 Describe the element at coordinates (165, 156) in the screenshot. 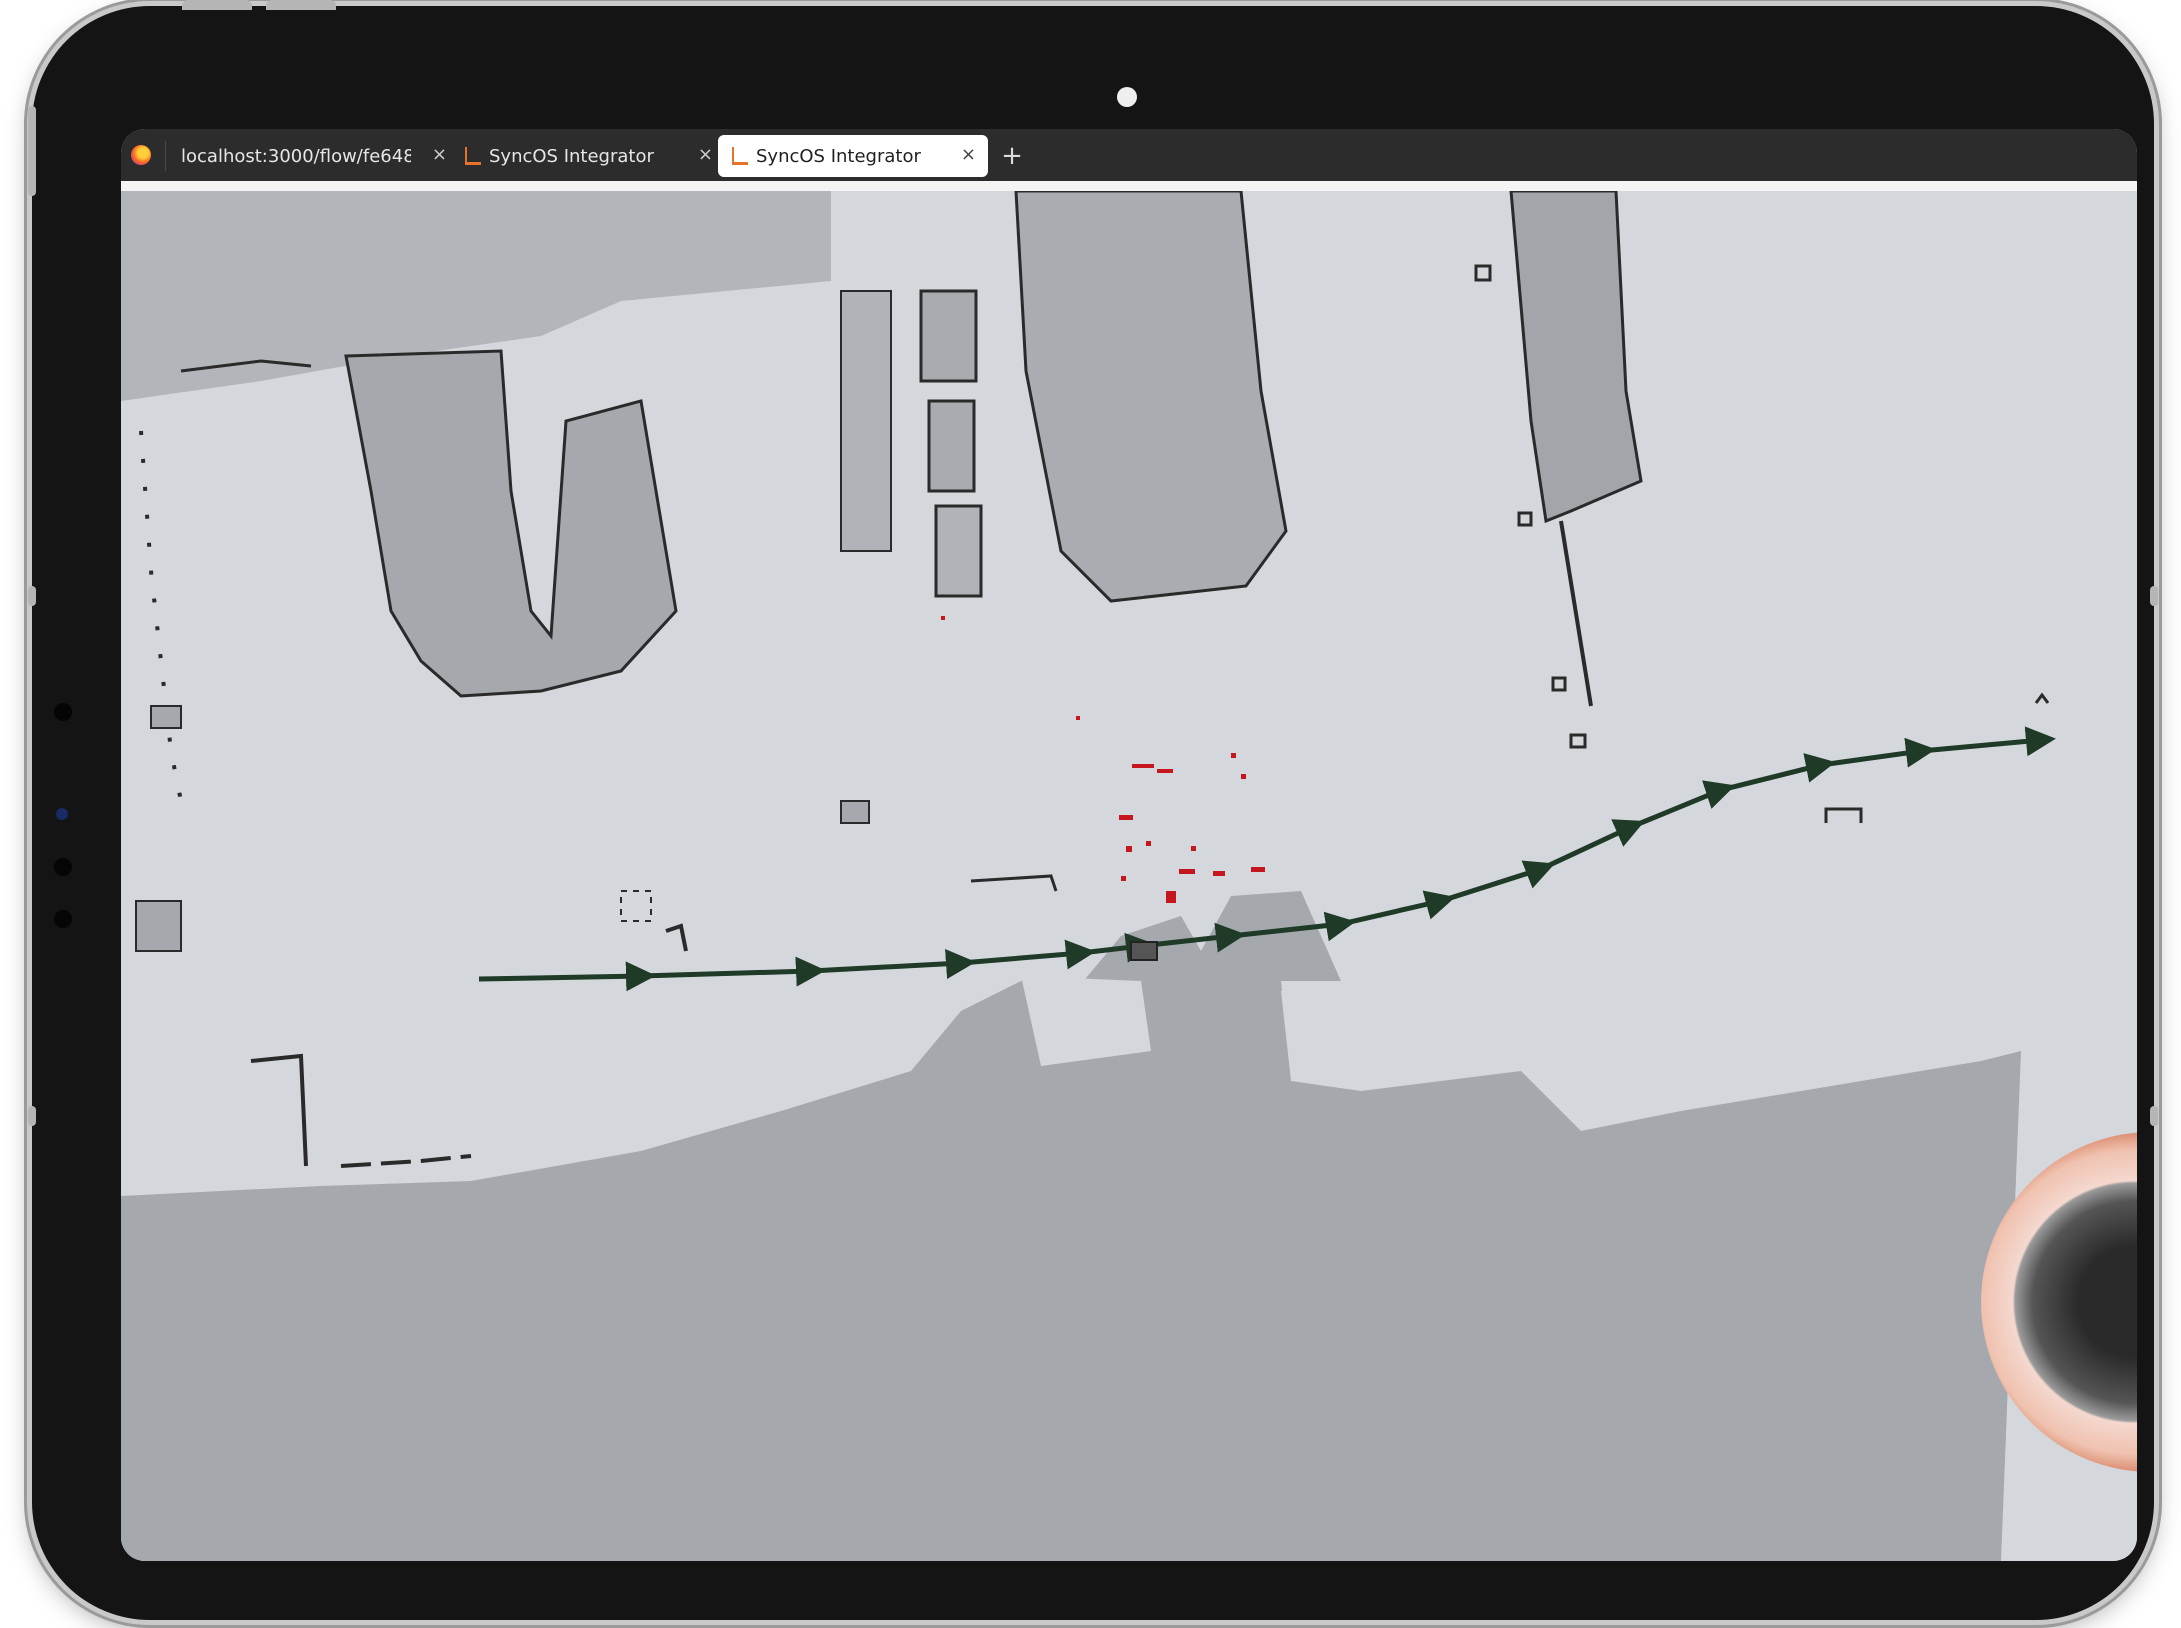

I see `tab-separator` at that location.